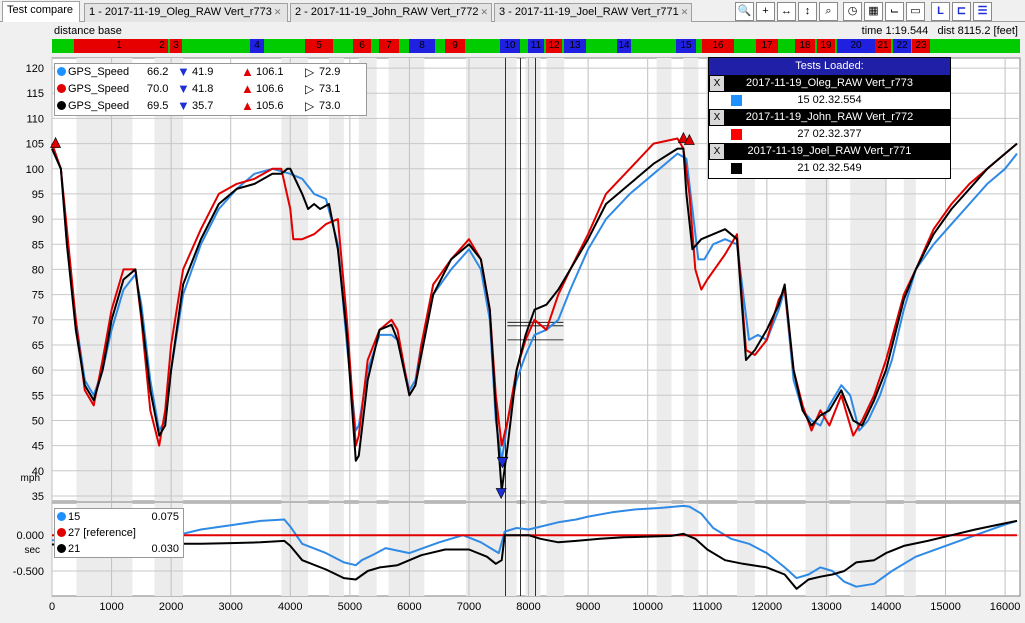 The height and width of the screenshot is (623, 1025). I want to click on segment-label: 11, so click(536, 45).